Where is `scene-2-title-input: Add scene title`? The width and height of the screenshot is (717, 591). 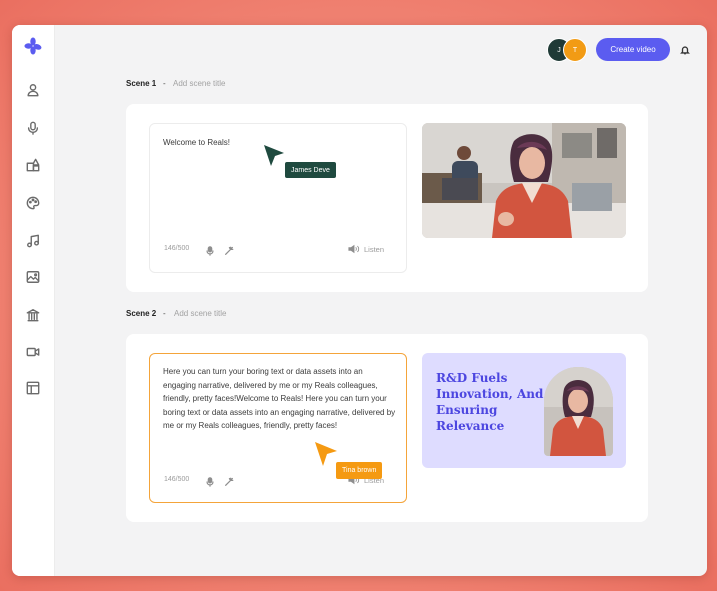
scene-2-title-input: Add scene title is located at coordinates (200, 313).